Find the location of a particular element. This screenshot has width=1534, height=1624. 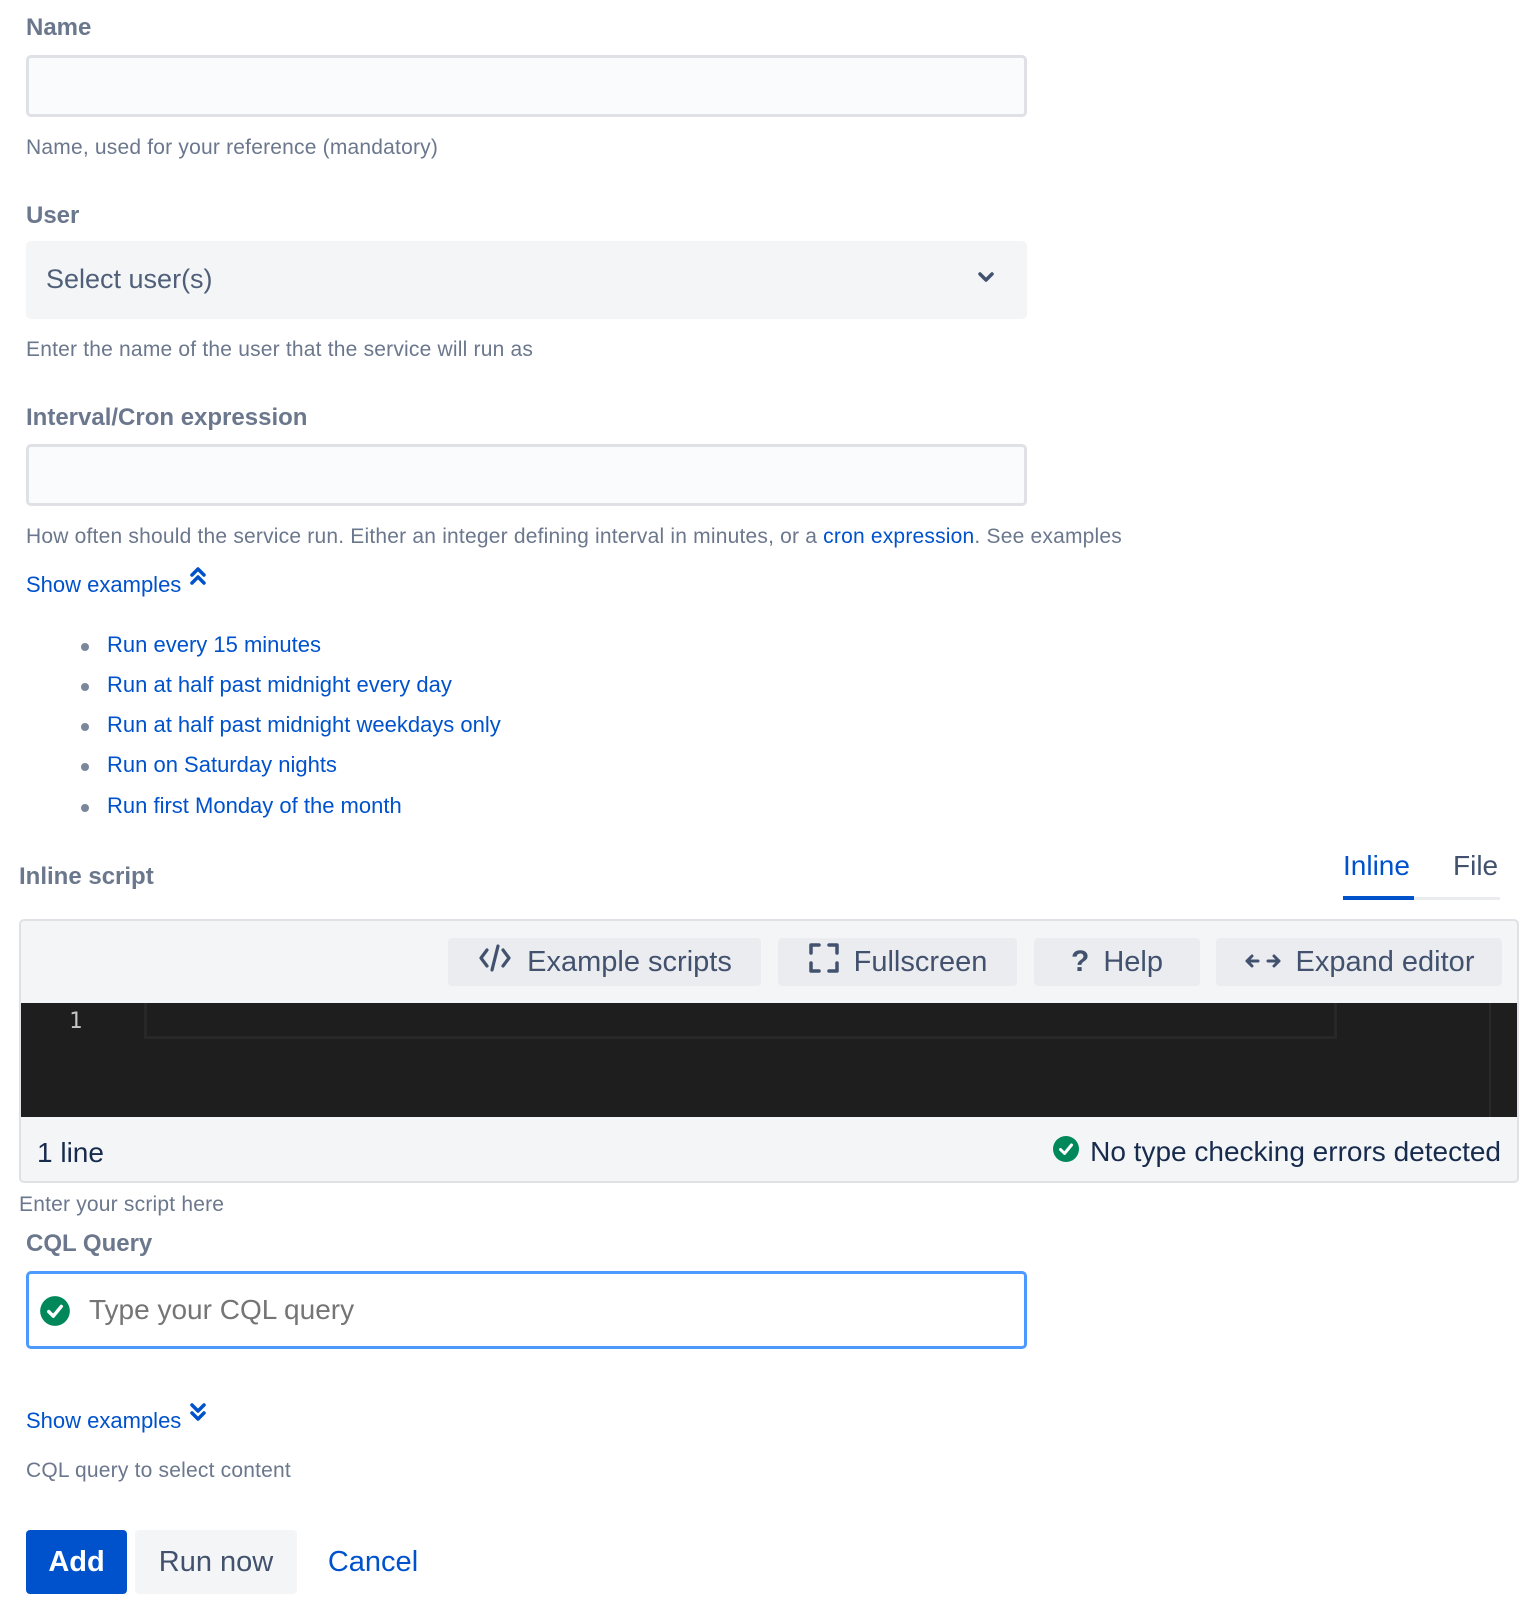

example-link: Run at half past midnight weekdays only is located at coordinates (304, 725).